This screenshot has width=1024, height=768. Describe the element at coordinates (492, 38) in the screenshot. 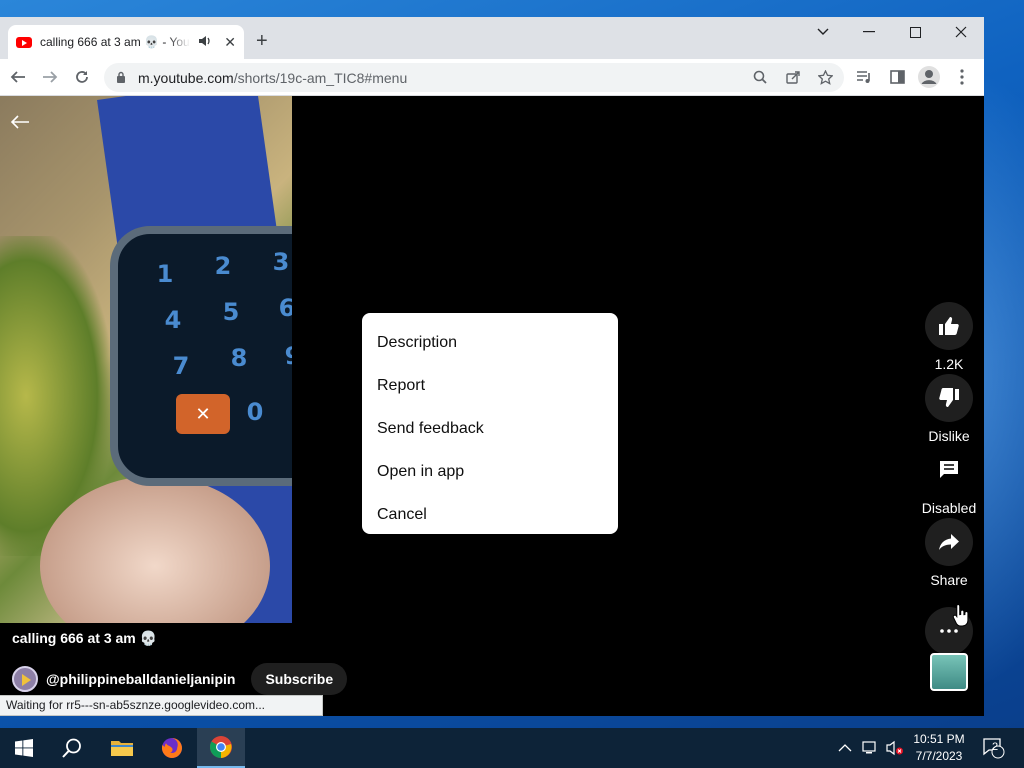

I see `tab-strip: calling 666 at 3 am 💀 - YouTube ✕ +` at that location.